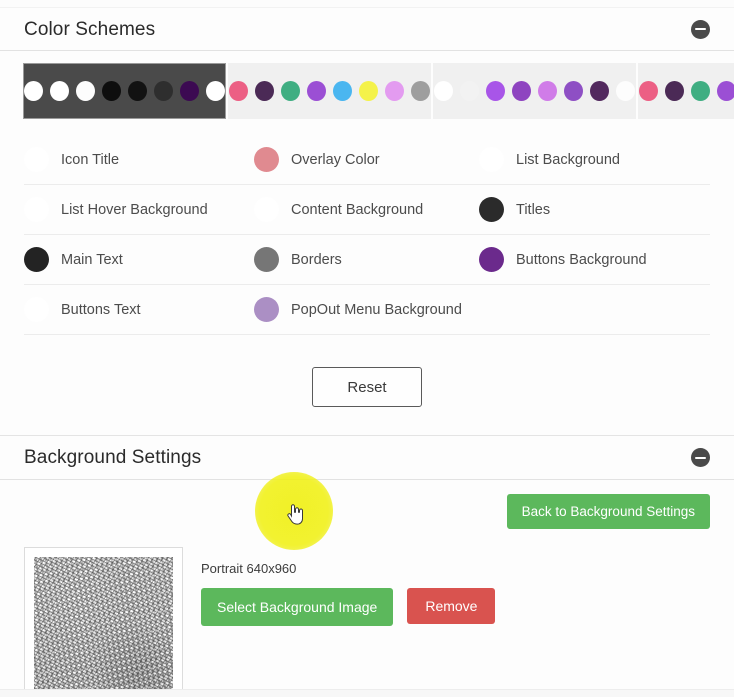 The image size is (734, 697). Describe the element at coordinates (608, 511) in the screenshot. I see `back-to-background-settings-button: Back to Background Settings` at that location.